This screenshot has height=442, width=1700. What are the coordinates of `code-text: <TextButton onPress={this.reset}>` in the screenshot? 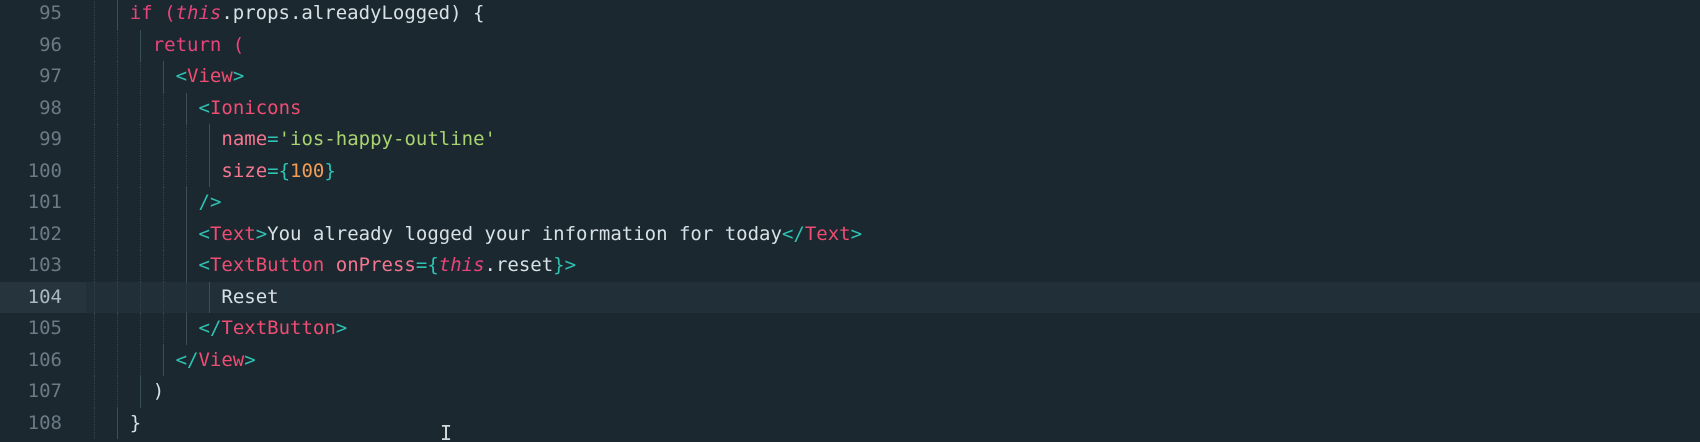 It's located at (388, 266).